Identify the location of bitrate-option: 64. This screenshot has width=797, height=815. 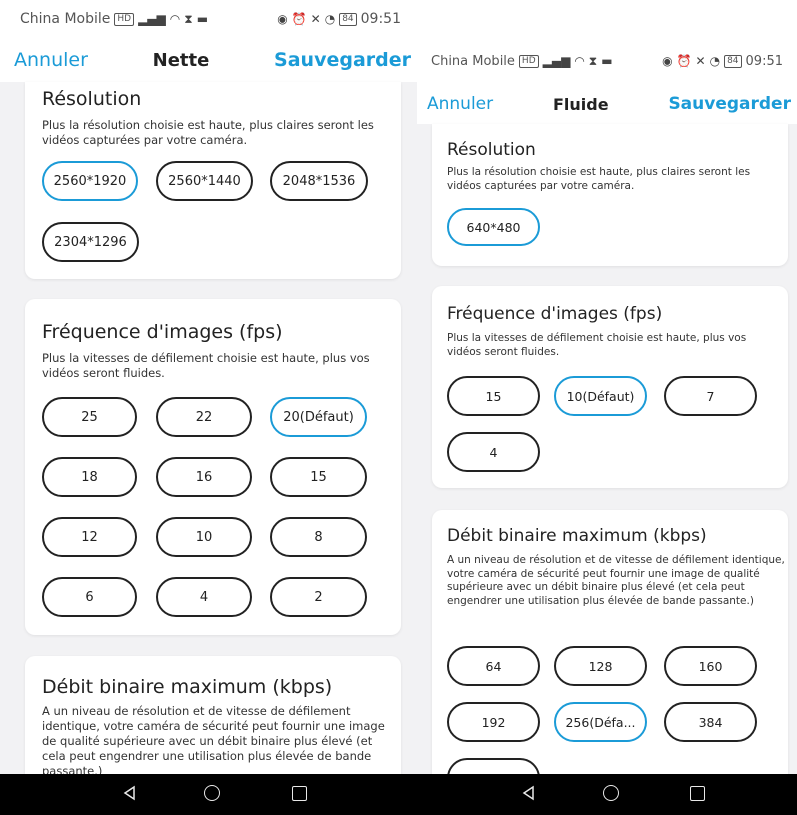
(493, 666).